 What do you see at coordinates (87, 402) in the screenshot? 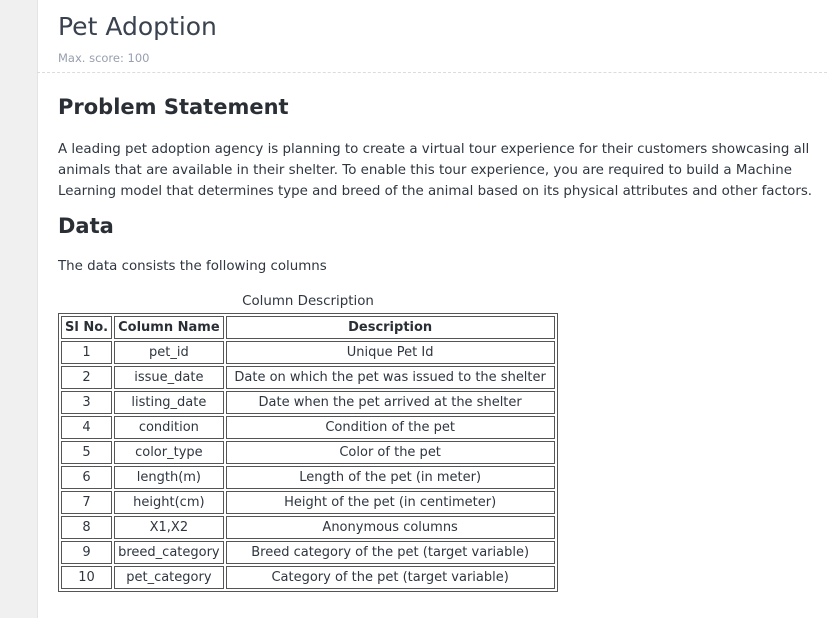
I see `cell-sl-no: 3` at bounding box center [87, 402].